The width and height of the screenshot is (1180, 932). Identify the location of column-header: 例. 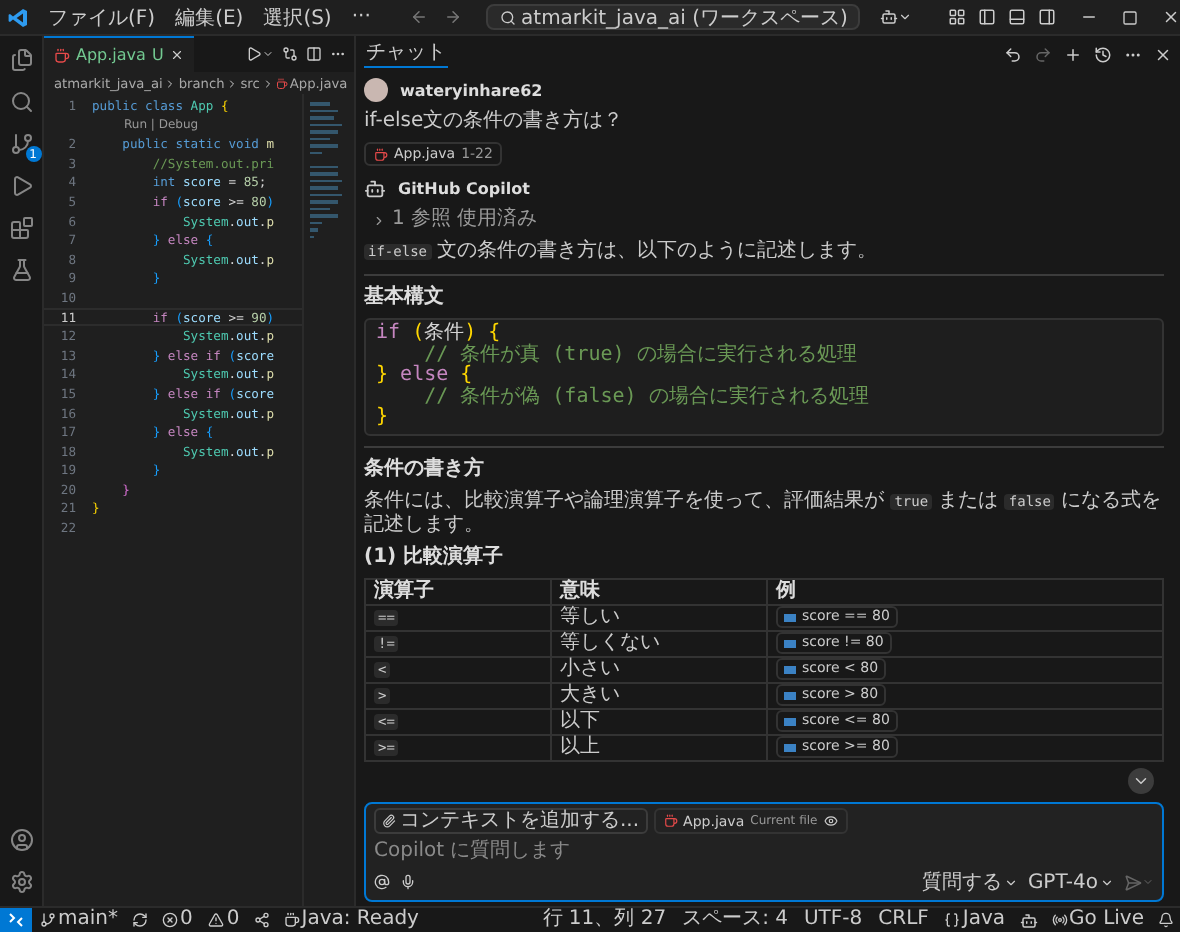
(965, 591).